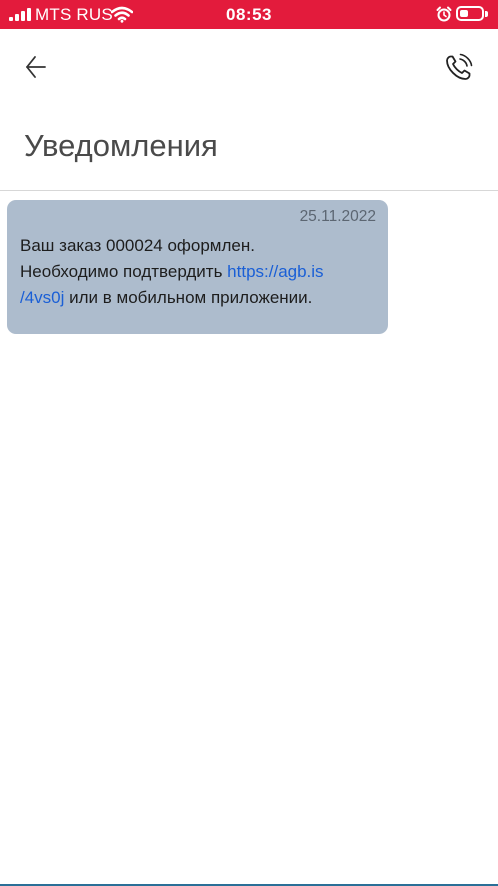 This screenshot has width=498, height=886. I want to click on phone-call-icon, so click(459, 66).